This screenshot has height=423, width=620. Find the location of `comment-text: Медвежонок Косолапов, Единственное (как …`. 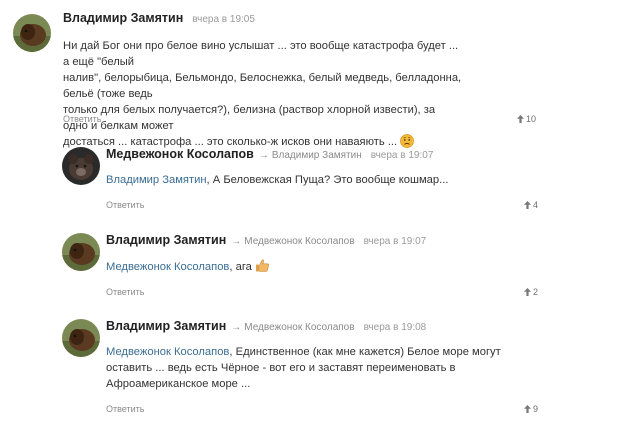

comment-text: Медвежонок Косолапов, Единственное (как … is located at coordinates (303, 368).